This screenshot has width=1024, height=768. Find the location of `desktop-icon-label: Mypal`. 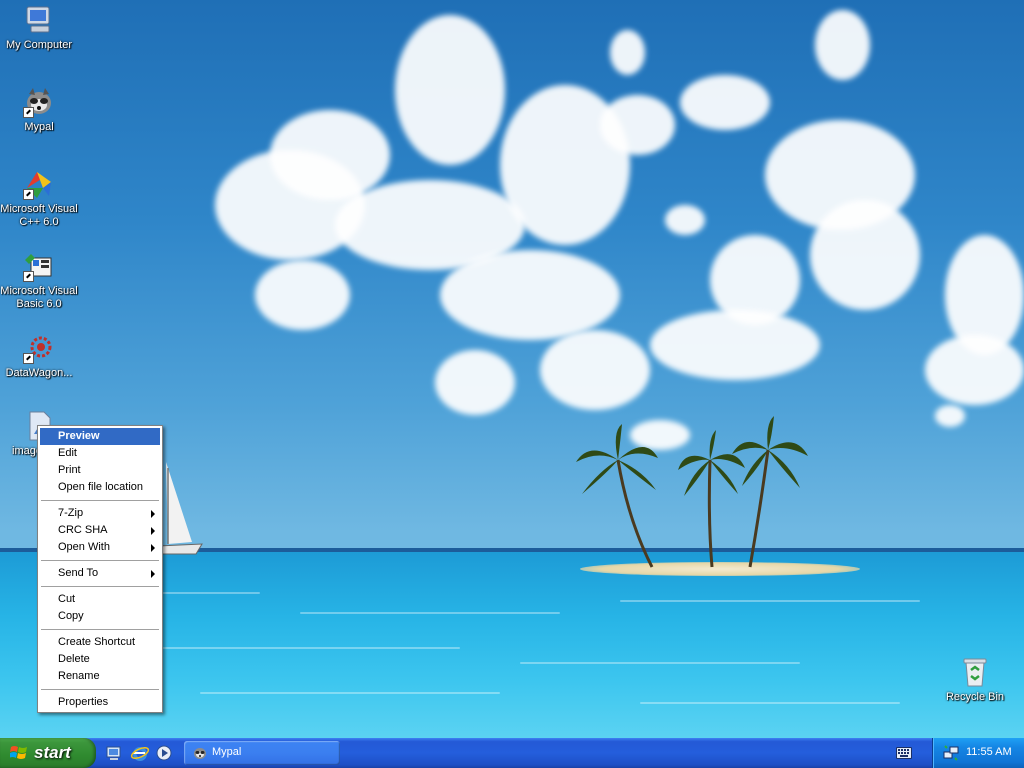

desktop-icon-label: Mypal is located at coordinates (39, 127).